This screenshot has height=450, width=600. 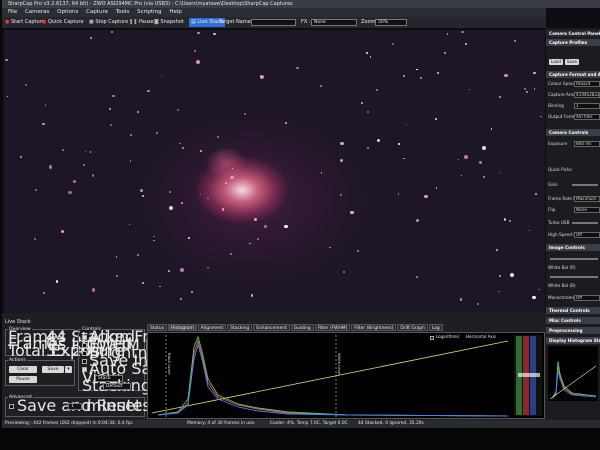 I want to click on thermal-controls-header: Thermal Controls, so click(x=573, y=310).